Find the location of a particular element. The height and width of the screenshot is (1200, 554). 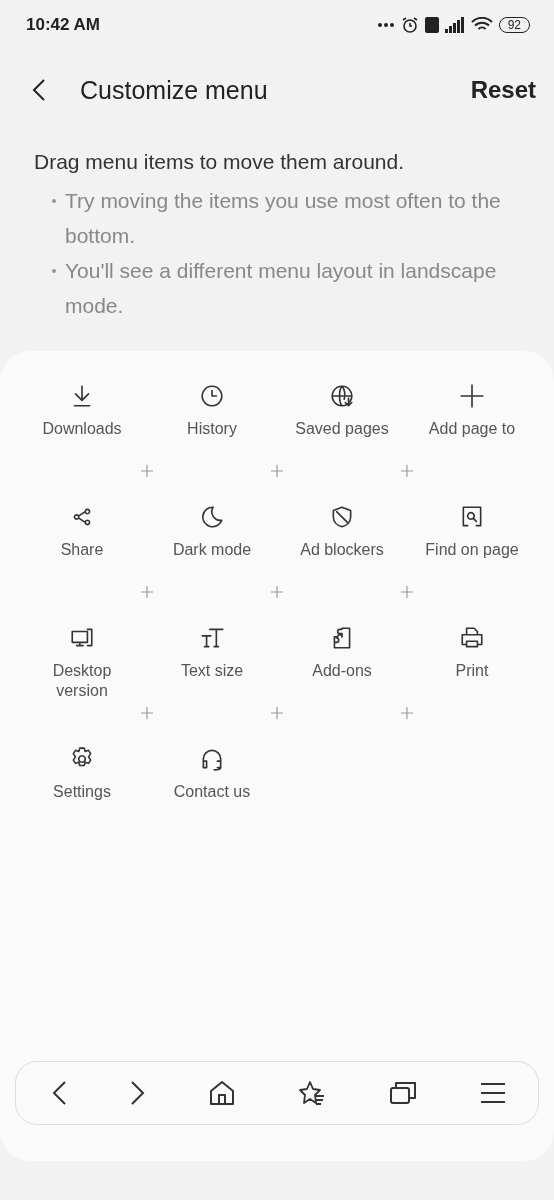

menu-item: Print is located at coordinates (472, 672).